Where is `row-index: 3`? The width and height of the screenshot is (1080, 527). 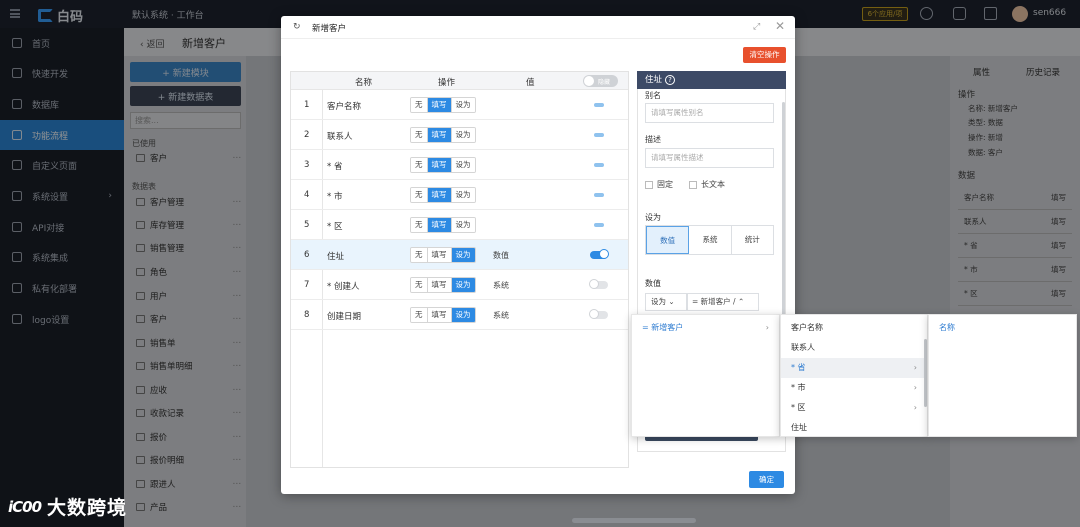
row-index: 3 is located at coordinates (307, 165).